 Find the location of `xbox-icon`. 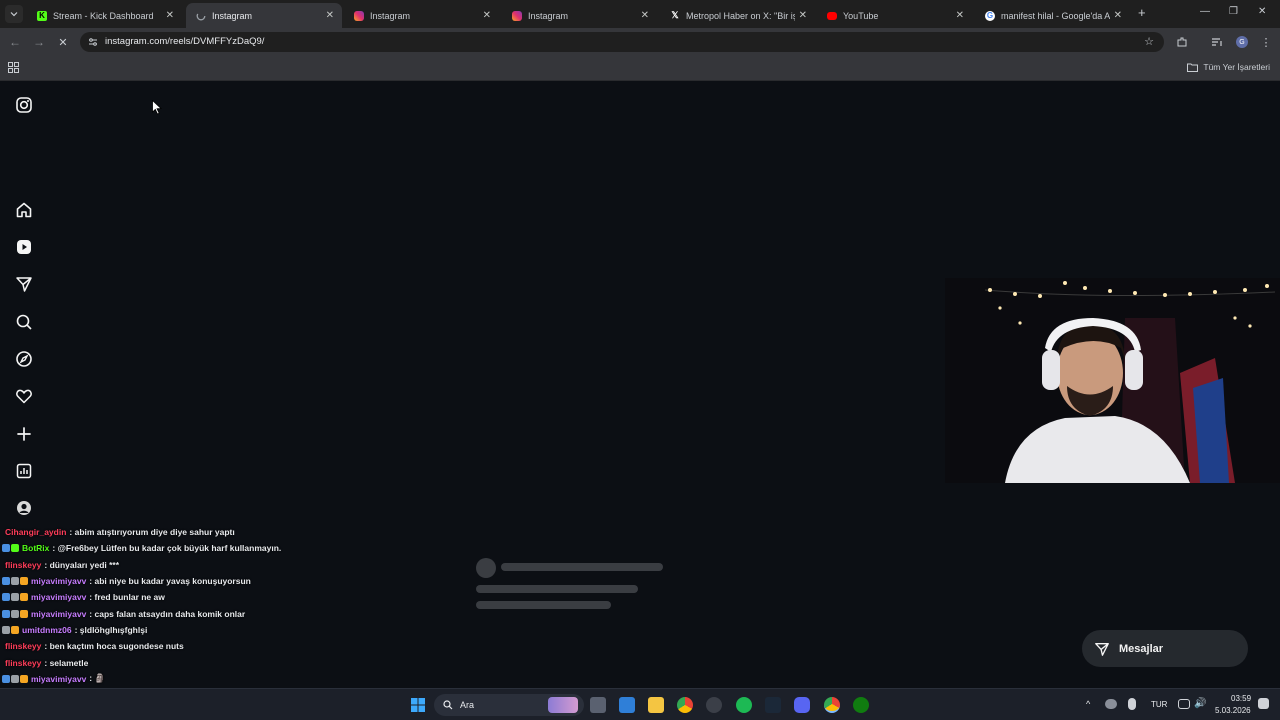

xbox-icon is located at coordinates (861, 705).